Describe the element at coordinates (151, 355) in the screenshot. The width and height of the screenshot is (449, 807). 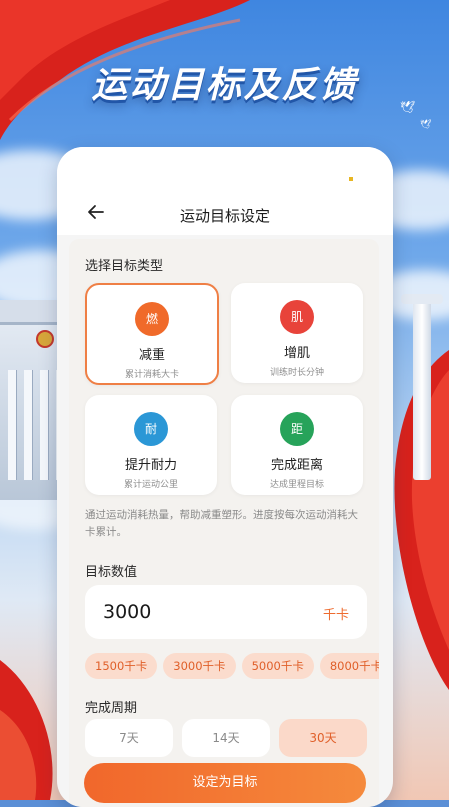
I see `type-card-name: 减重` at that location.